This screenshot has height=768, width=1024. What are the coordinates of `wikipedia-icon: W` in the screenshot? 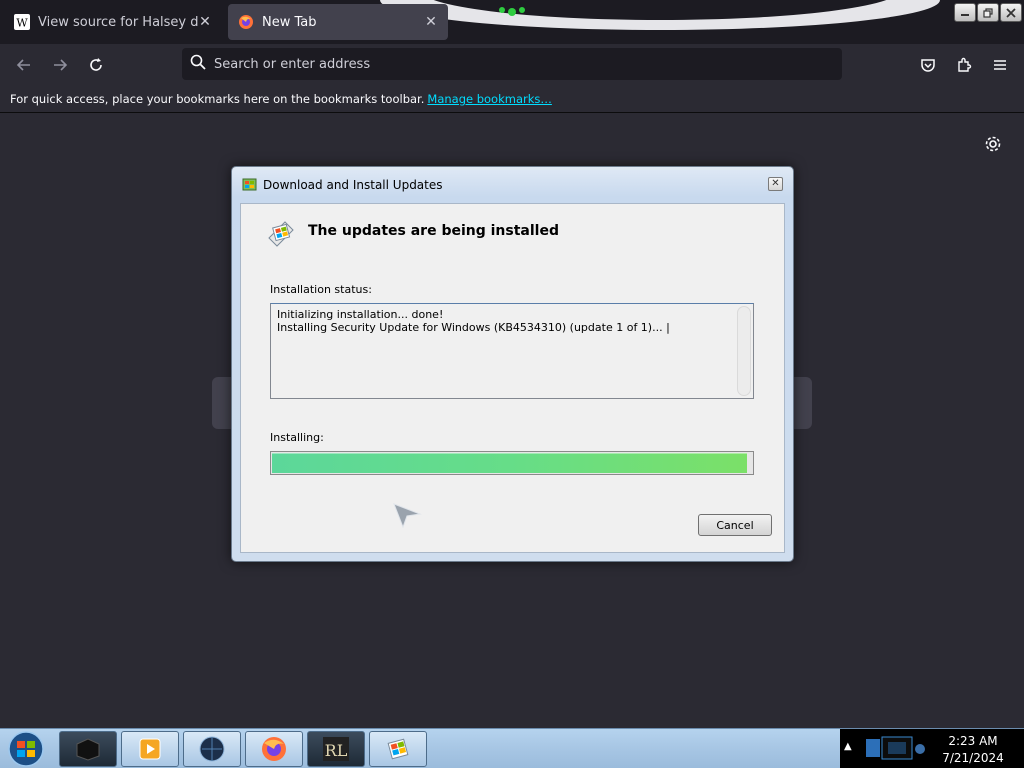 It's located at (22, 22).